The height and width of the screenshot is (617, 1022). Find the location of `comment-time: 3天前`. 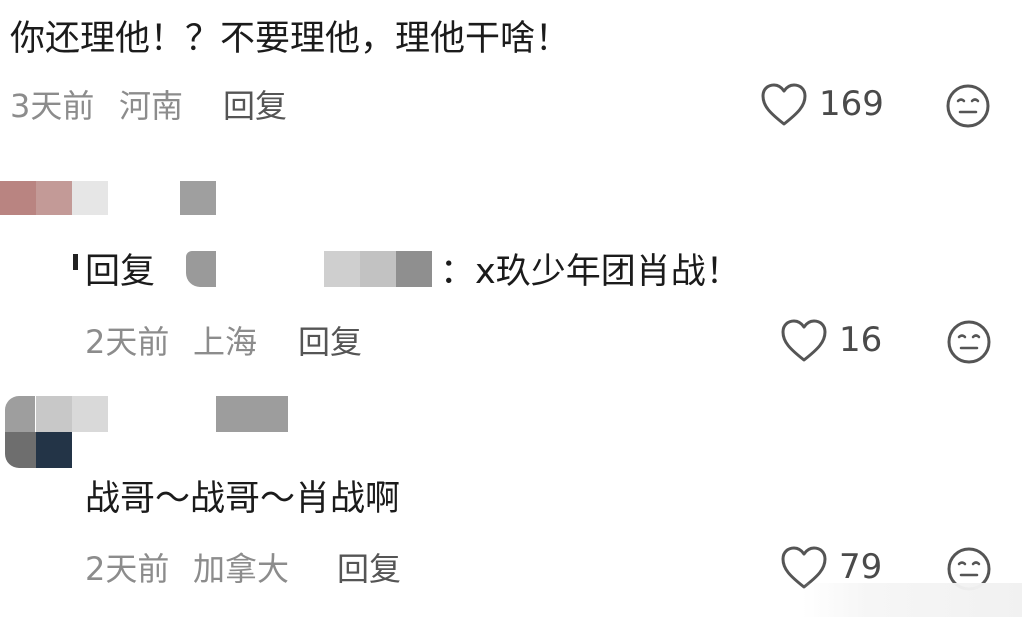

comment-time: 3天前 is located at coordinates (52, 106).